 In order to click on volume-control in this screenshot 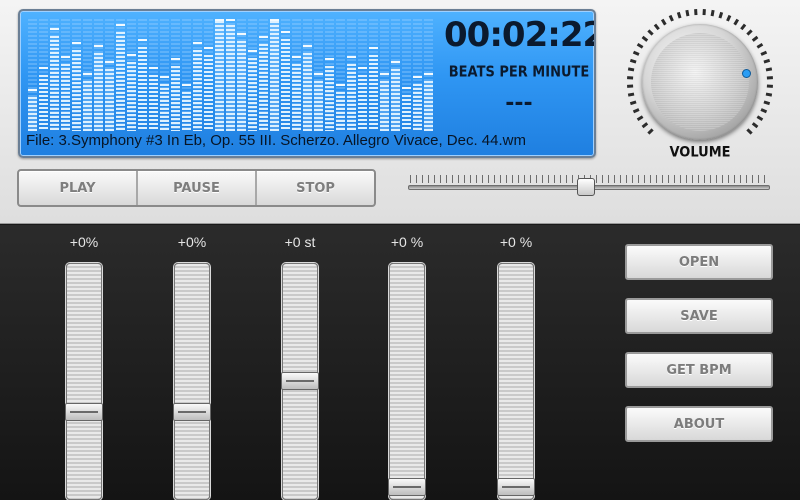, I will do `click(700, 82)`.